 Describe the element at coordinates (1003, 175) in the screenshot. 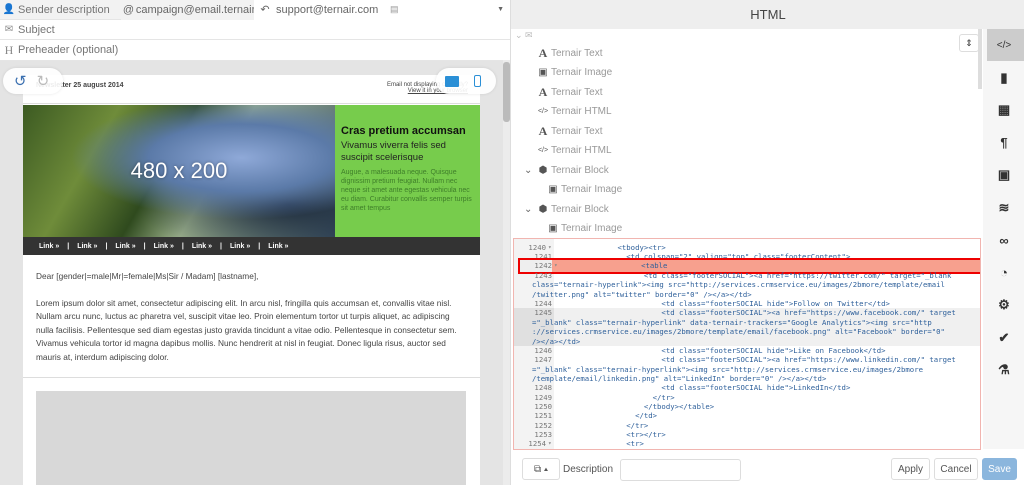

I see `image-icon: ▣` at that location.